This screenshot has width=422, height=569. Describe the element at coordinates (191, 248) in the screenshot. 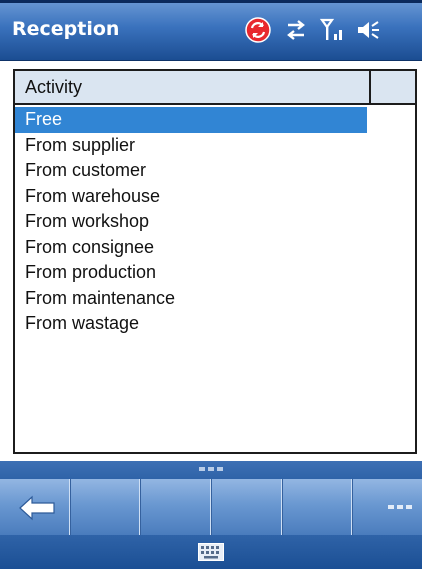

I see `list-item: From consignee` at that location.